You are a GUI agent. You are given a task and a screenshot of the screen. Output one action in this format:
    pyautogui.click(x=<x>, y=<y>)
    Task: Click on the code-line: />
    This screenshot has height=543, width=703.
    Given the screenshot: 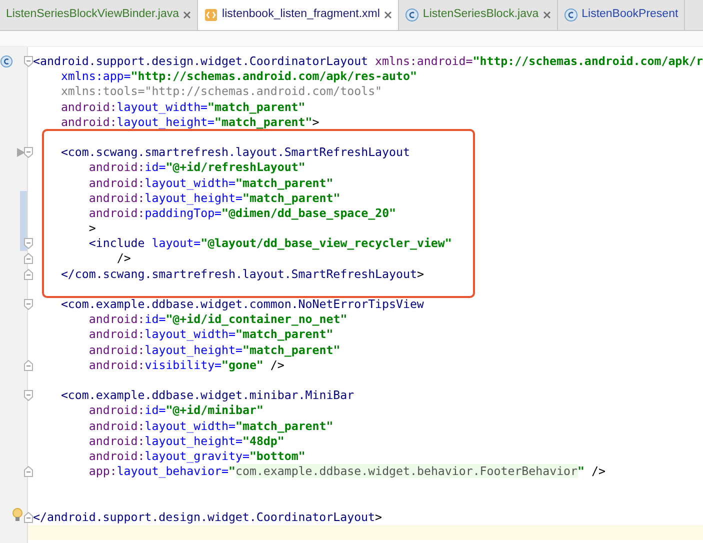 What is the action you would take?
    pyautogui.click(x=123, y=259)
    